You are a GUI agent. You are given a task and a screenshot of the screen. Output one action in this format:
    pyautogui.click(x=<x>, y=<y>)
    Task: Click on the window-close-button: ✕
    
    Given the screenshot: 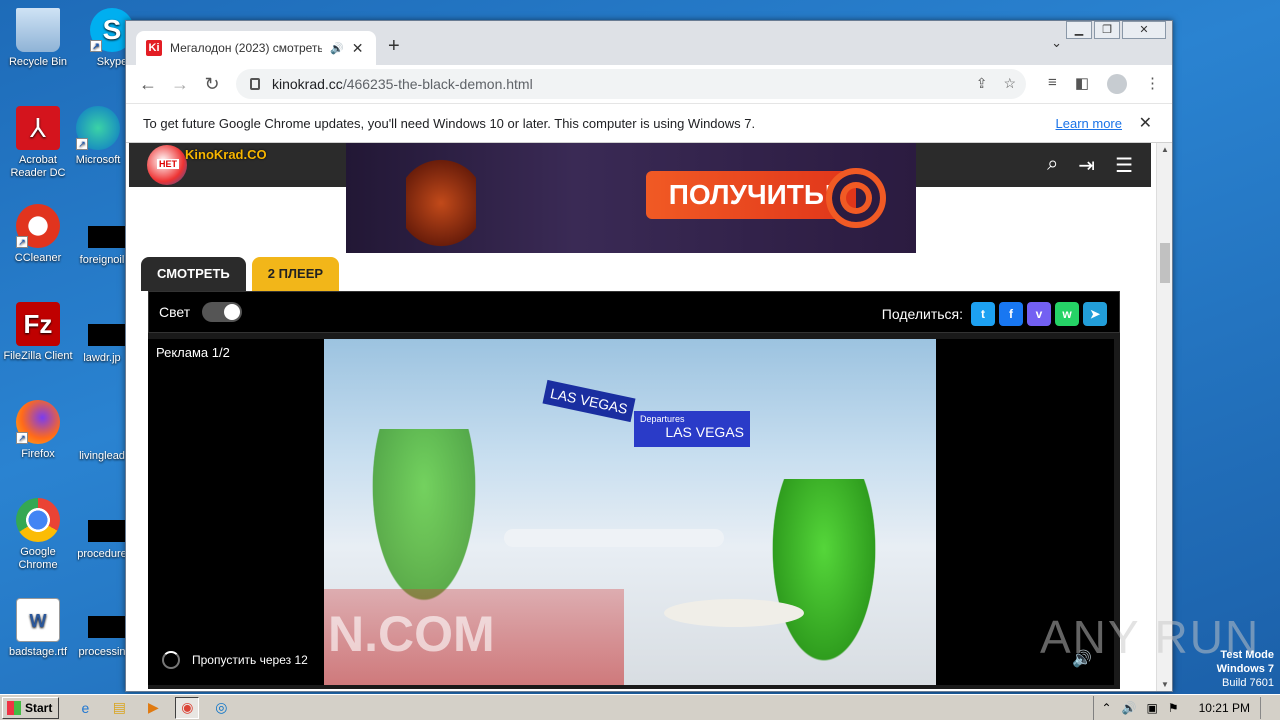 What is the action you would take?
    pyautogui.click(x=1144, y=30)
    